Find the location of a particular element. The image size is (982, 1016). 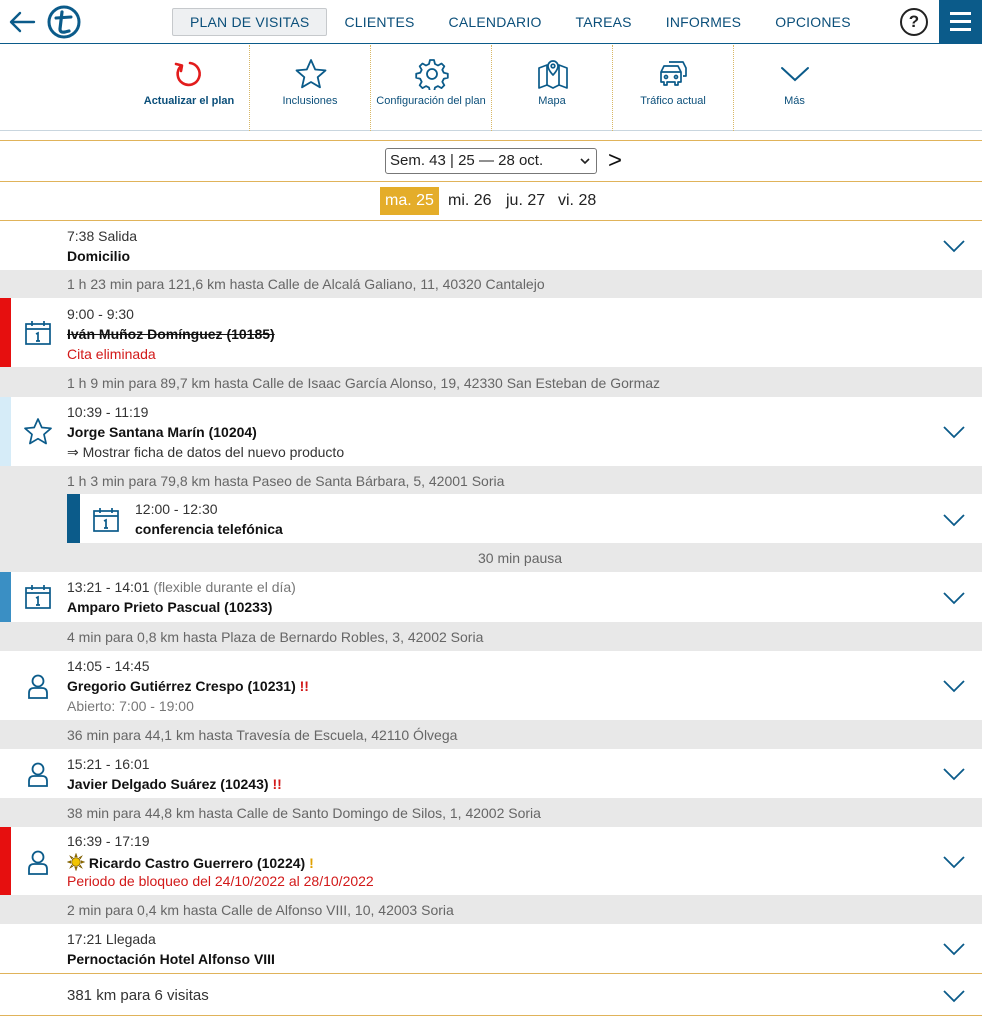

tab-day-vi-28: vi. 28 is located at coordinates (577, 201).